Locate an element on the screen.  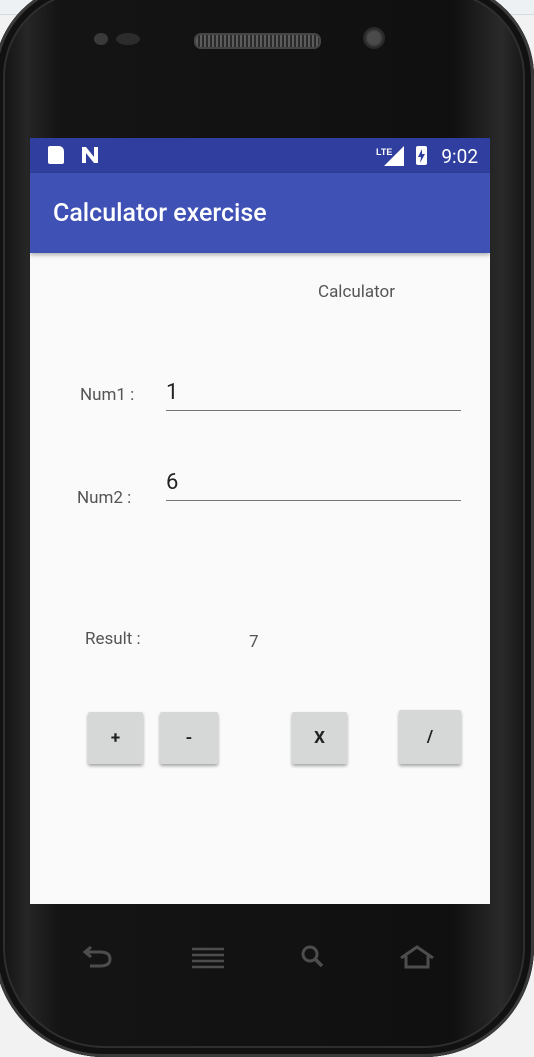
battery-charging-icon is located at coordinates (421, 155).